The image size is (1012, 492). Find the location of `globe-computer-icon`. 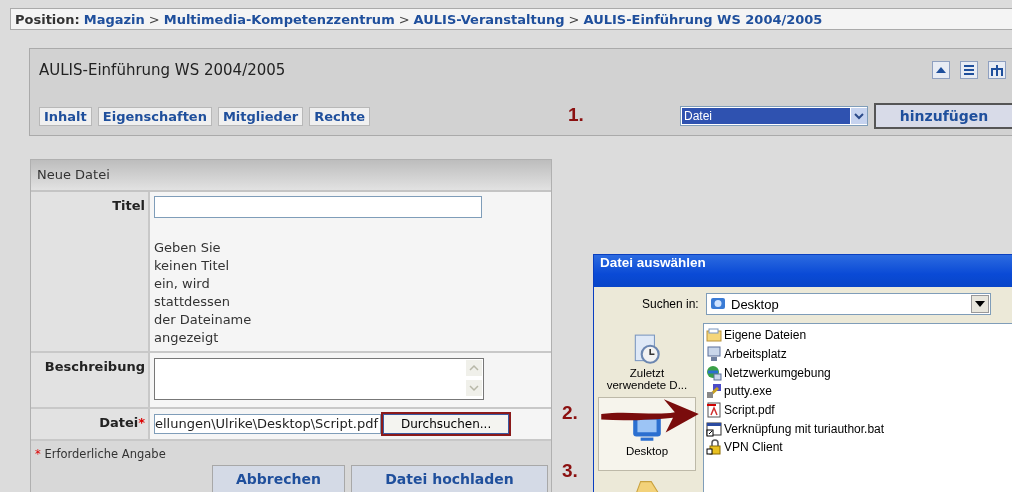

globe-computer-icon is located at coordinates (714, 372).